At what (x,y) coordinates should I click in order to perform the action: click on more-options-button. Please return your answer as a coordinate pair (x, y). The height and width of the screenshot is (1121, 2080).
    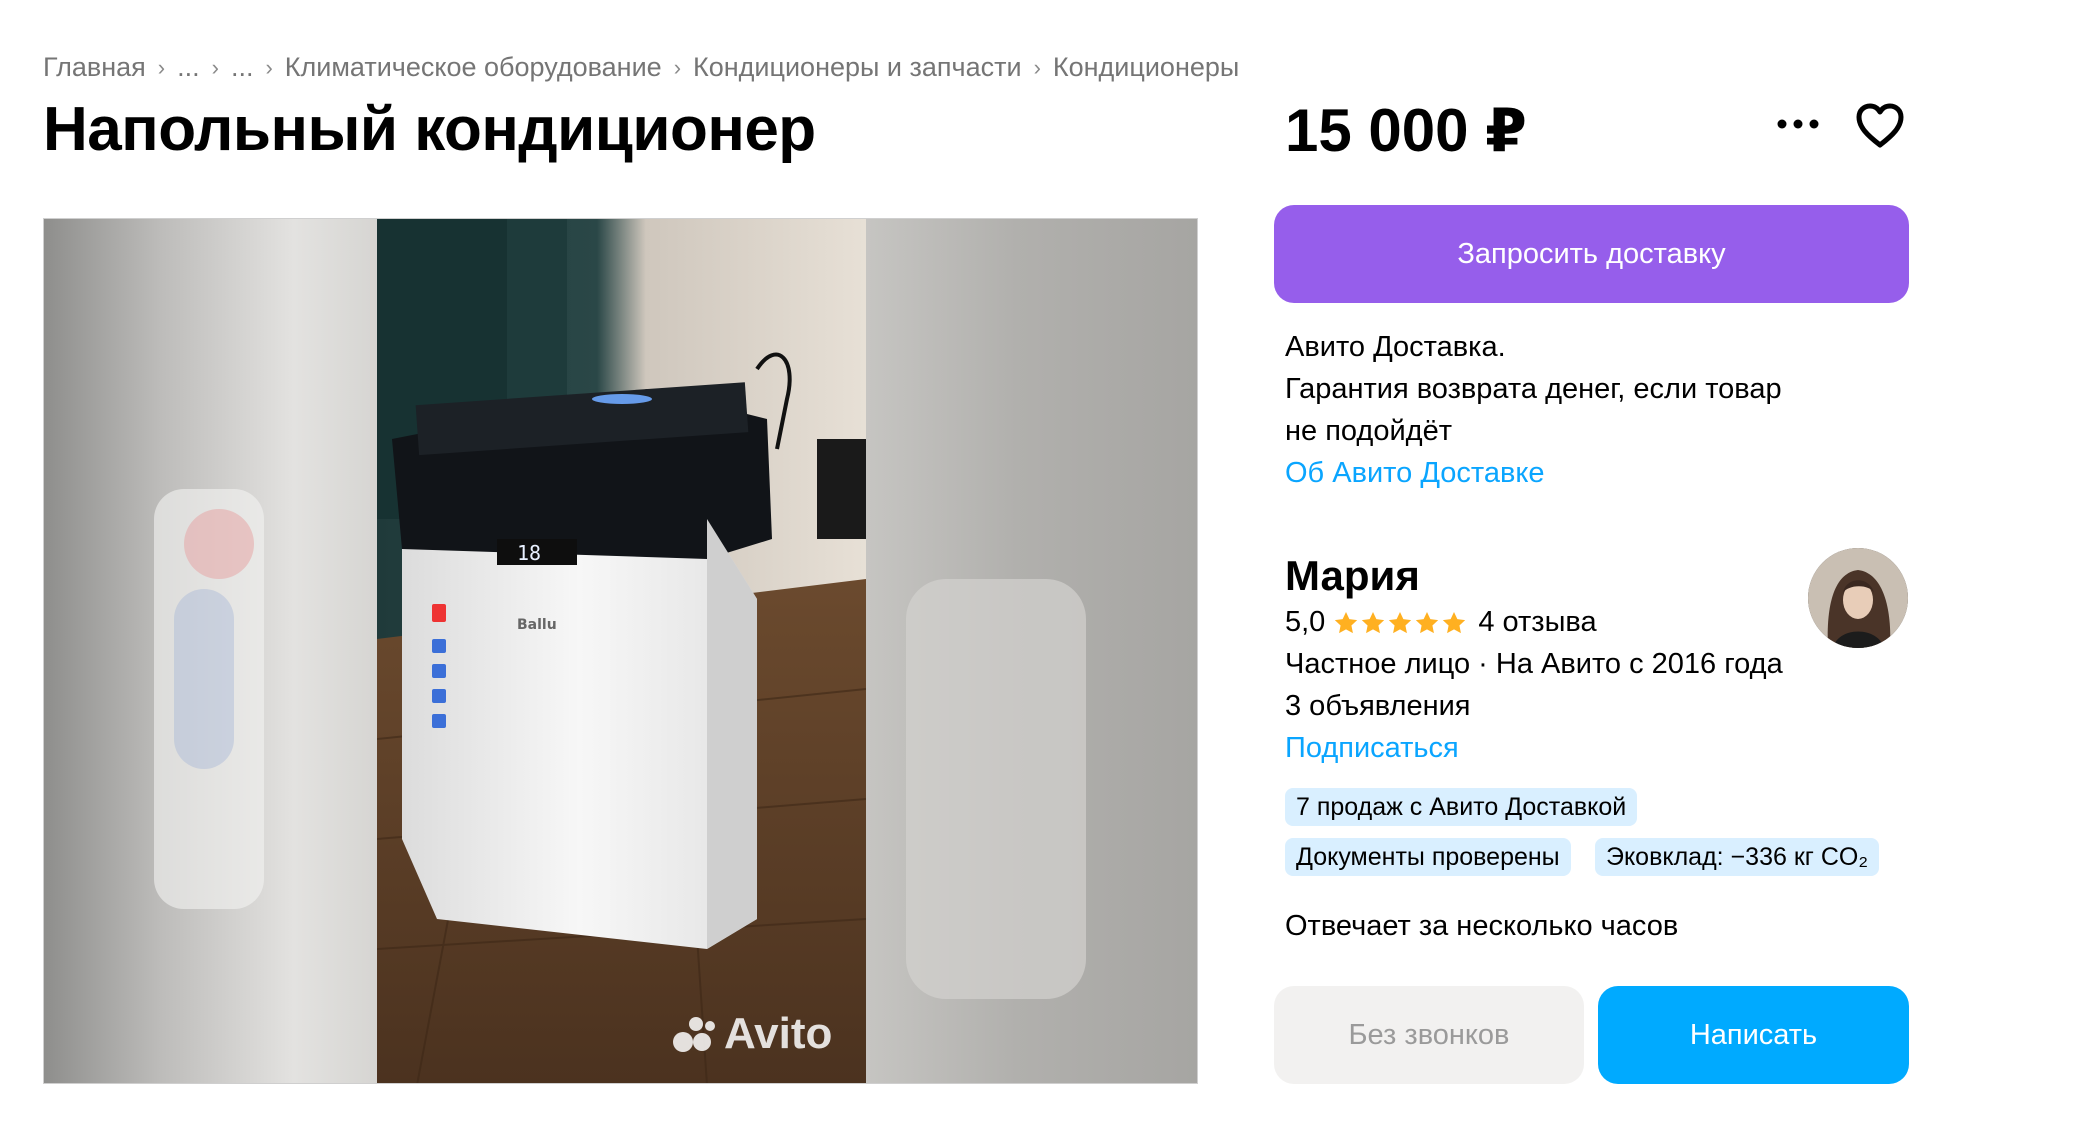
    Looking at the image, I should click on (1798, 124).